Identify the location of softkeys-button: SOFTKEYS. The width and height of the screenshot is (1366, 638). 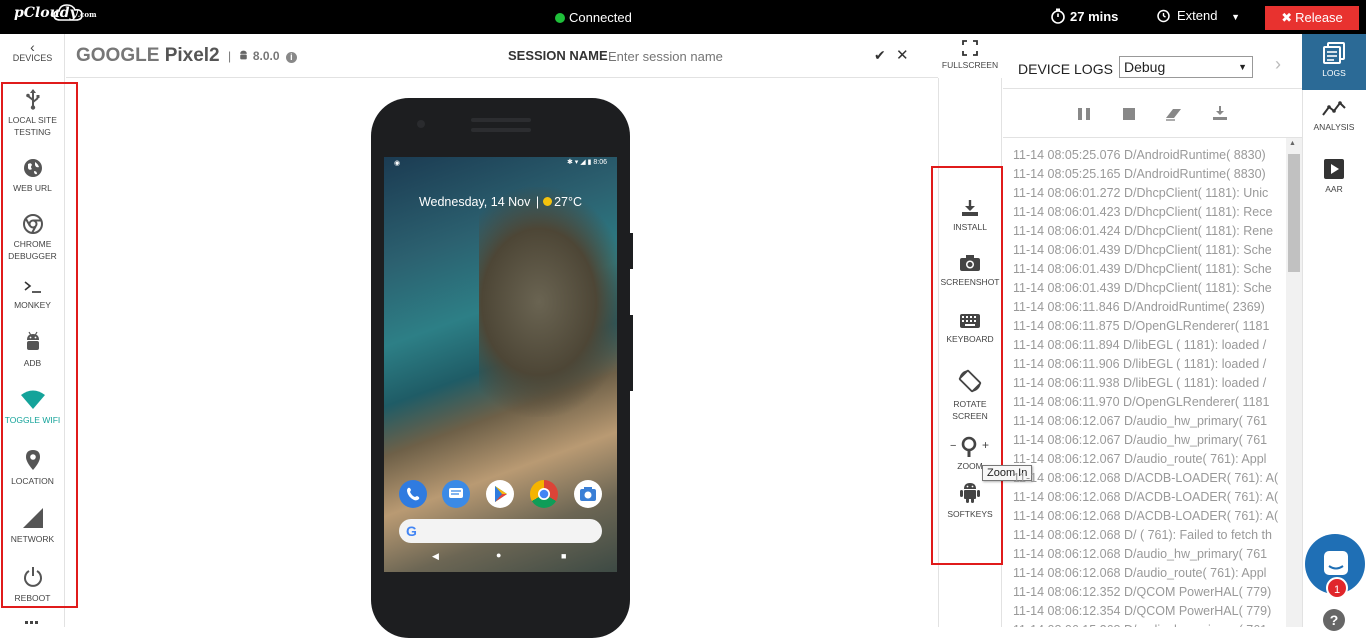
(970, 500).